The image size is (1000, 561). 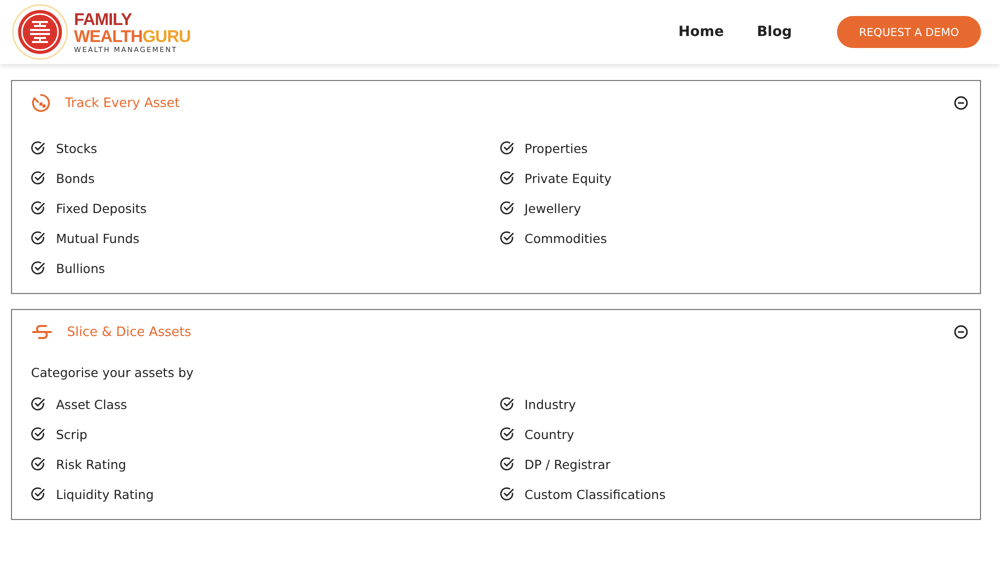 I want to click on timer-icon, so click(x=41, y=103).